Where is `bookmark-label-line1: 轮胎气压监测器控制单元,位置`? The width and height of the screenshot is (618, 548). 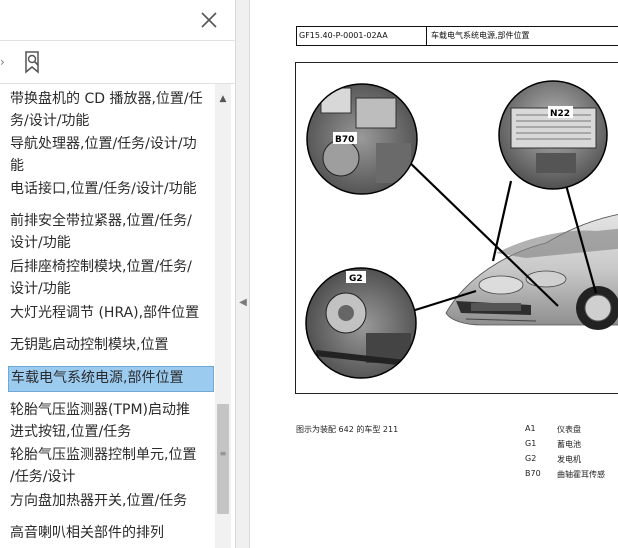
bookmark-label-line1: 轮胎气压监测器控制单元,位置 is located at coordinates (103, 455).